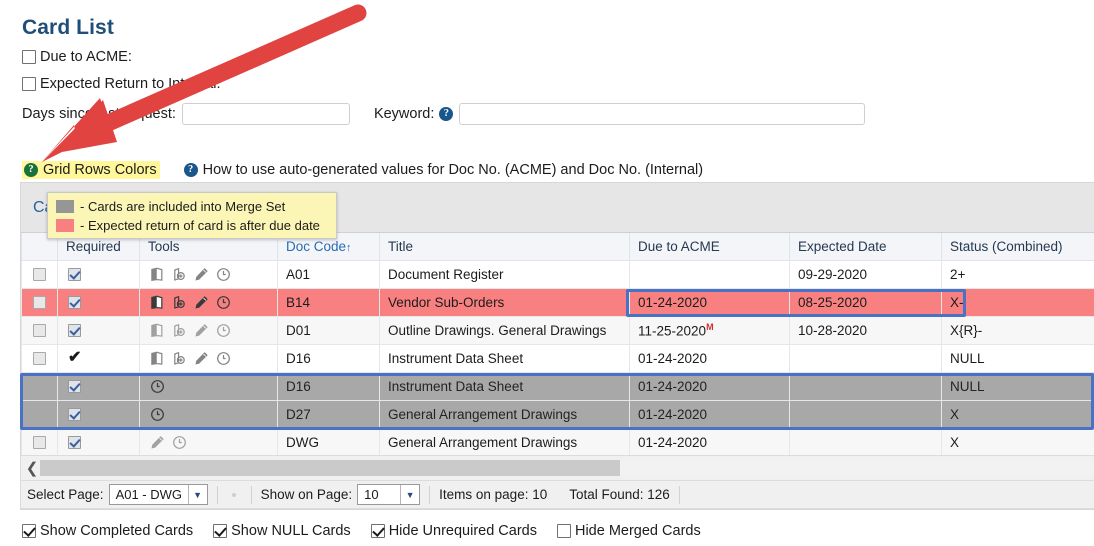 The image size is (1094, 546). What do you see at coordinates (1017, 414) in the screenshot?
I see `row-status-combined: X` at bounding box center [1017, 414].